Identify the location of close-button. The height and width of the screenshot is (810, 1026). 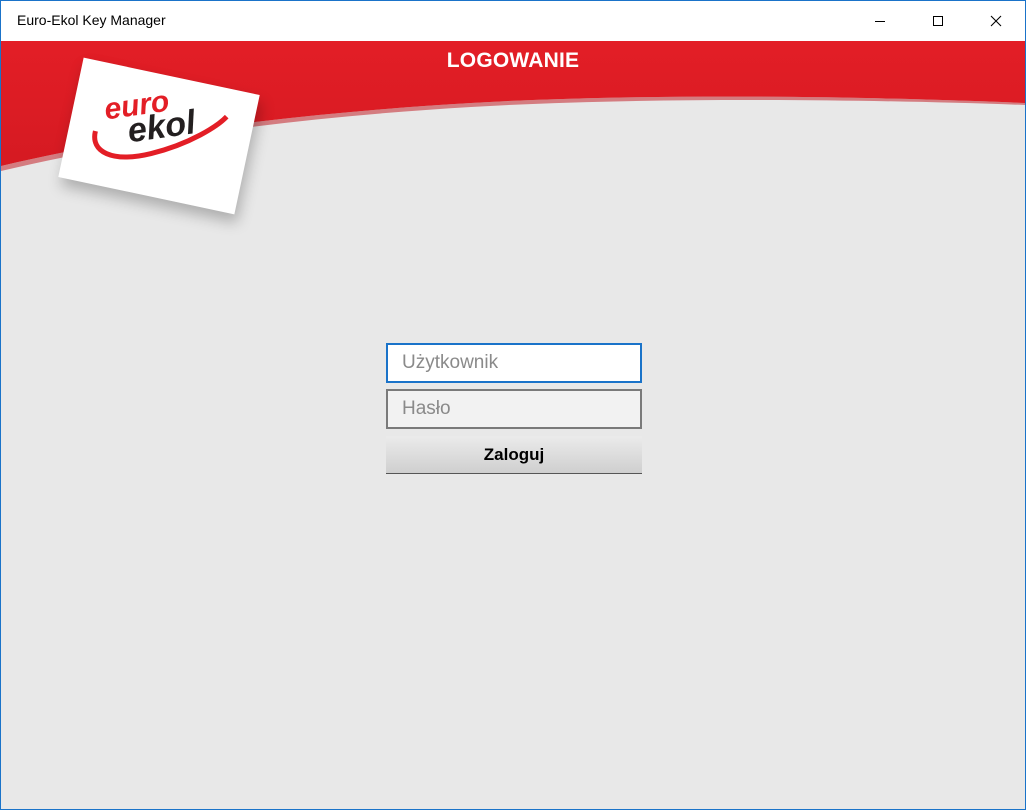
(996, 21).